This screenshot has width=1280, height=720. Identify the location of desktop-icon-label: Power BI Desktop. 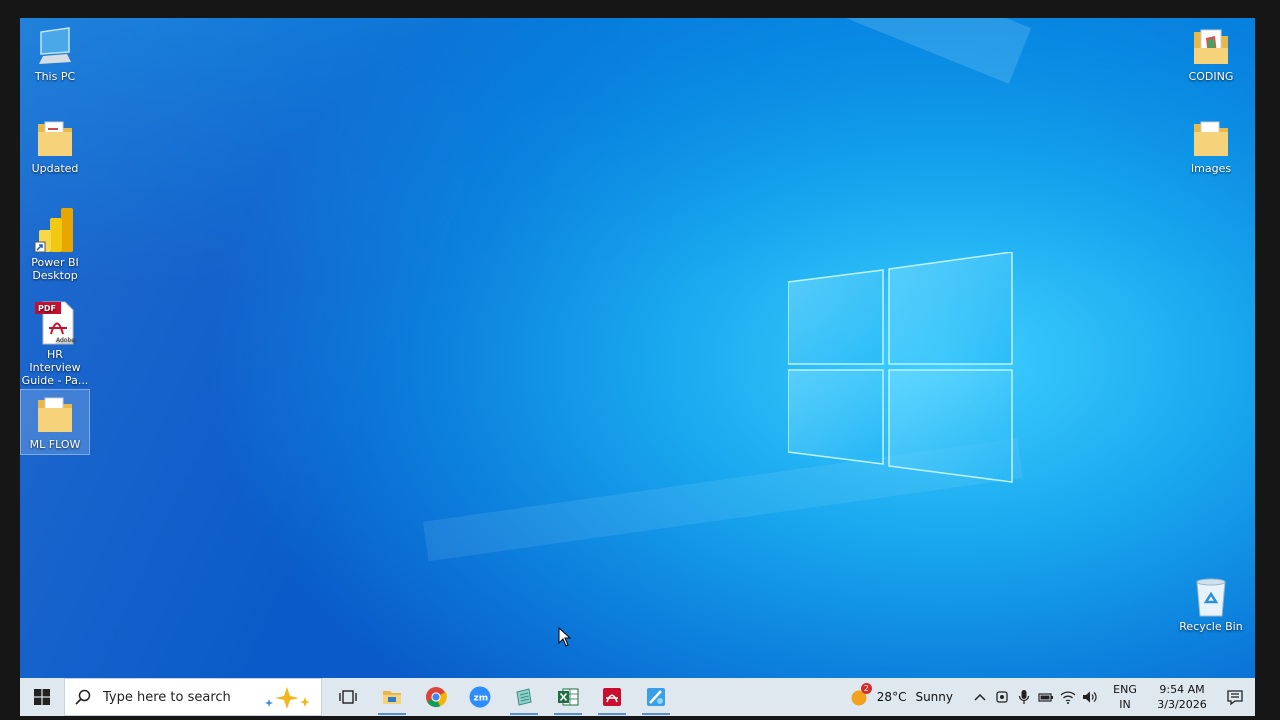
(55, 269).